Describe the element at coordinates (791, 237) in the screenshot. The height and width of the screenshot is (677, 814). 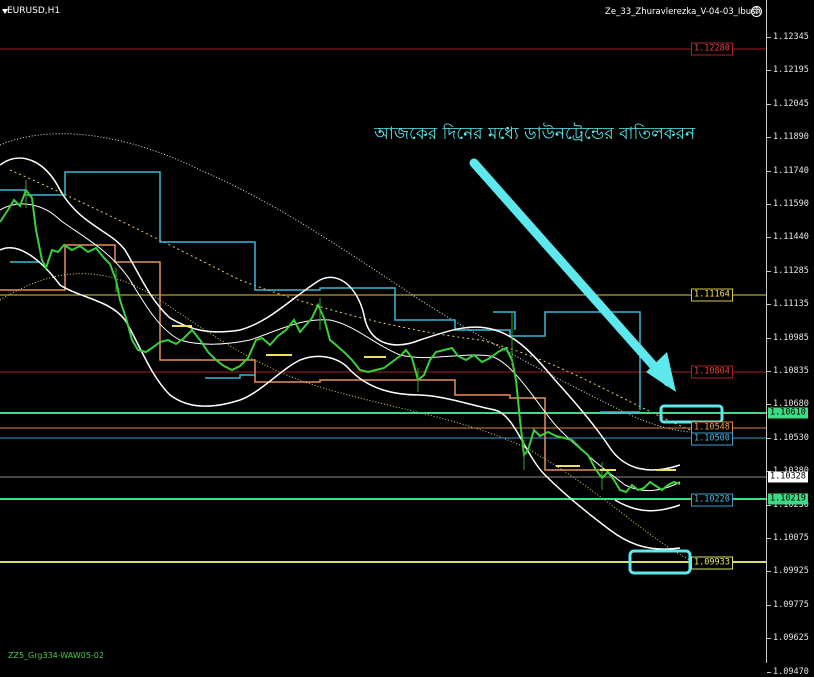
I see `price-tick-label: 1.11440` at that location.